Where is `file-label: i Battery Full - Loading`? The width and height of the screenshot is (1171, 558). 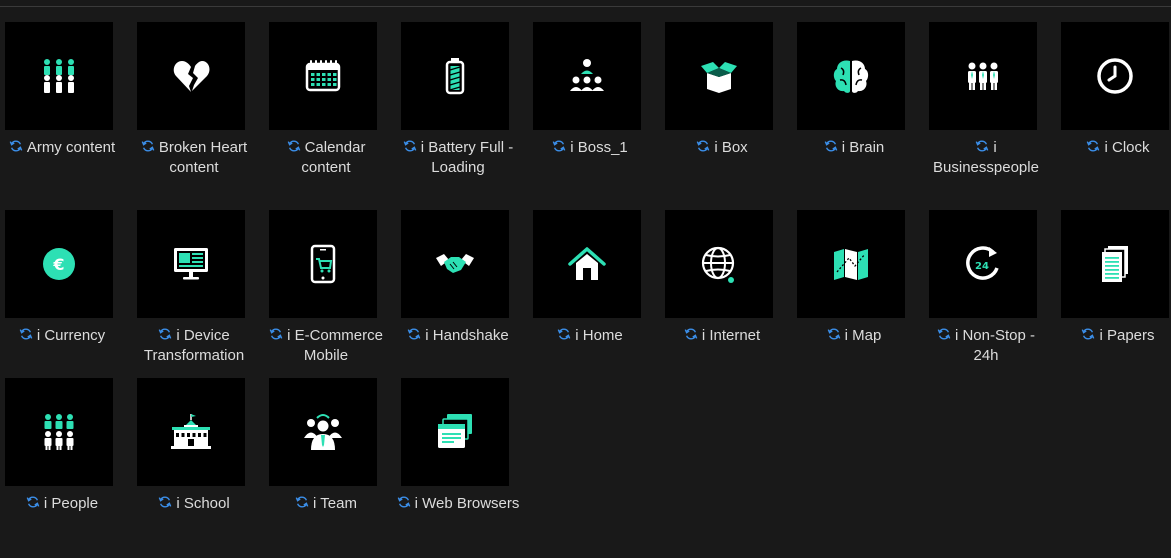
file-label: i Battery Full - Loading is located at coordinates (458, 158).